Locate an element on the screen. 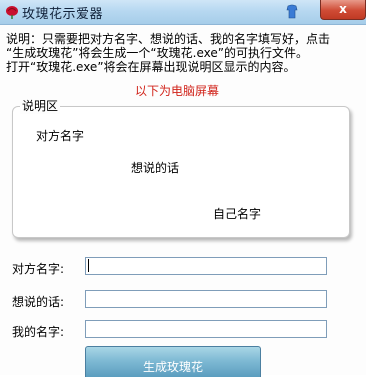 The height and width of the screenshot is (377, 366). message-label: 想说的话: is located at coordinates (38, 302).